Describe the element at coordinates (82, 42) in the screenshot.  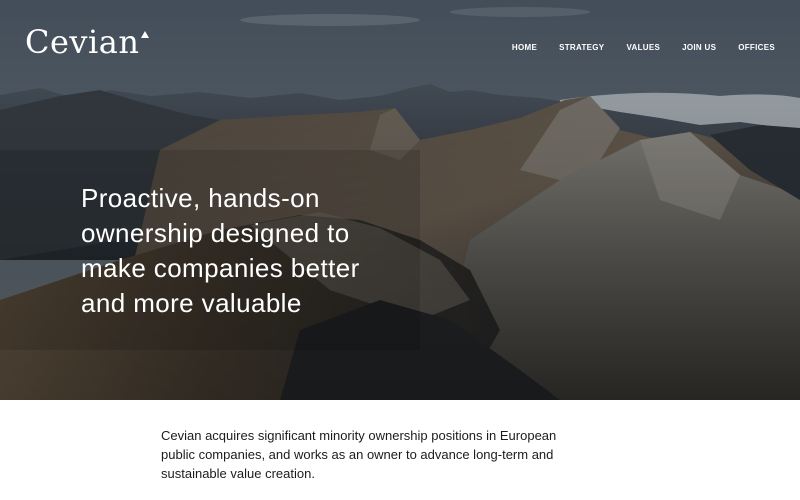
I see `cevian-logo: Cevian` at that location.